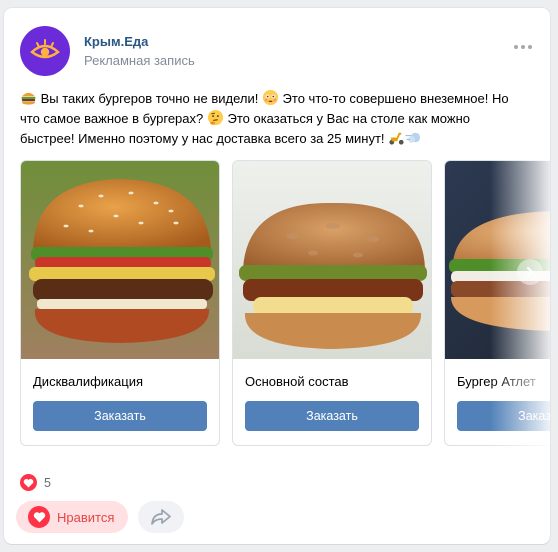  I want to click on dash-emoji, so click(413, 137).